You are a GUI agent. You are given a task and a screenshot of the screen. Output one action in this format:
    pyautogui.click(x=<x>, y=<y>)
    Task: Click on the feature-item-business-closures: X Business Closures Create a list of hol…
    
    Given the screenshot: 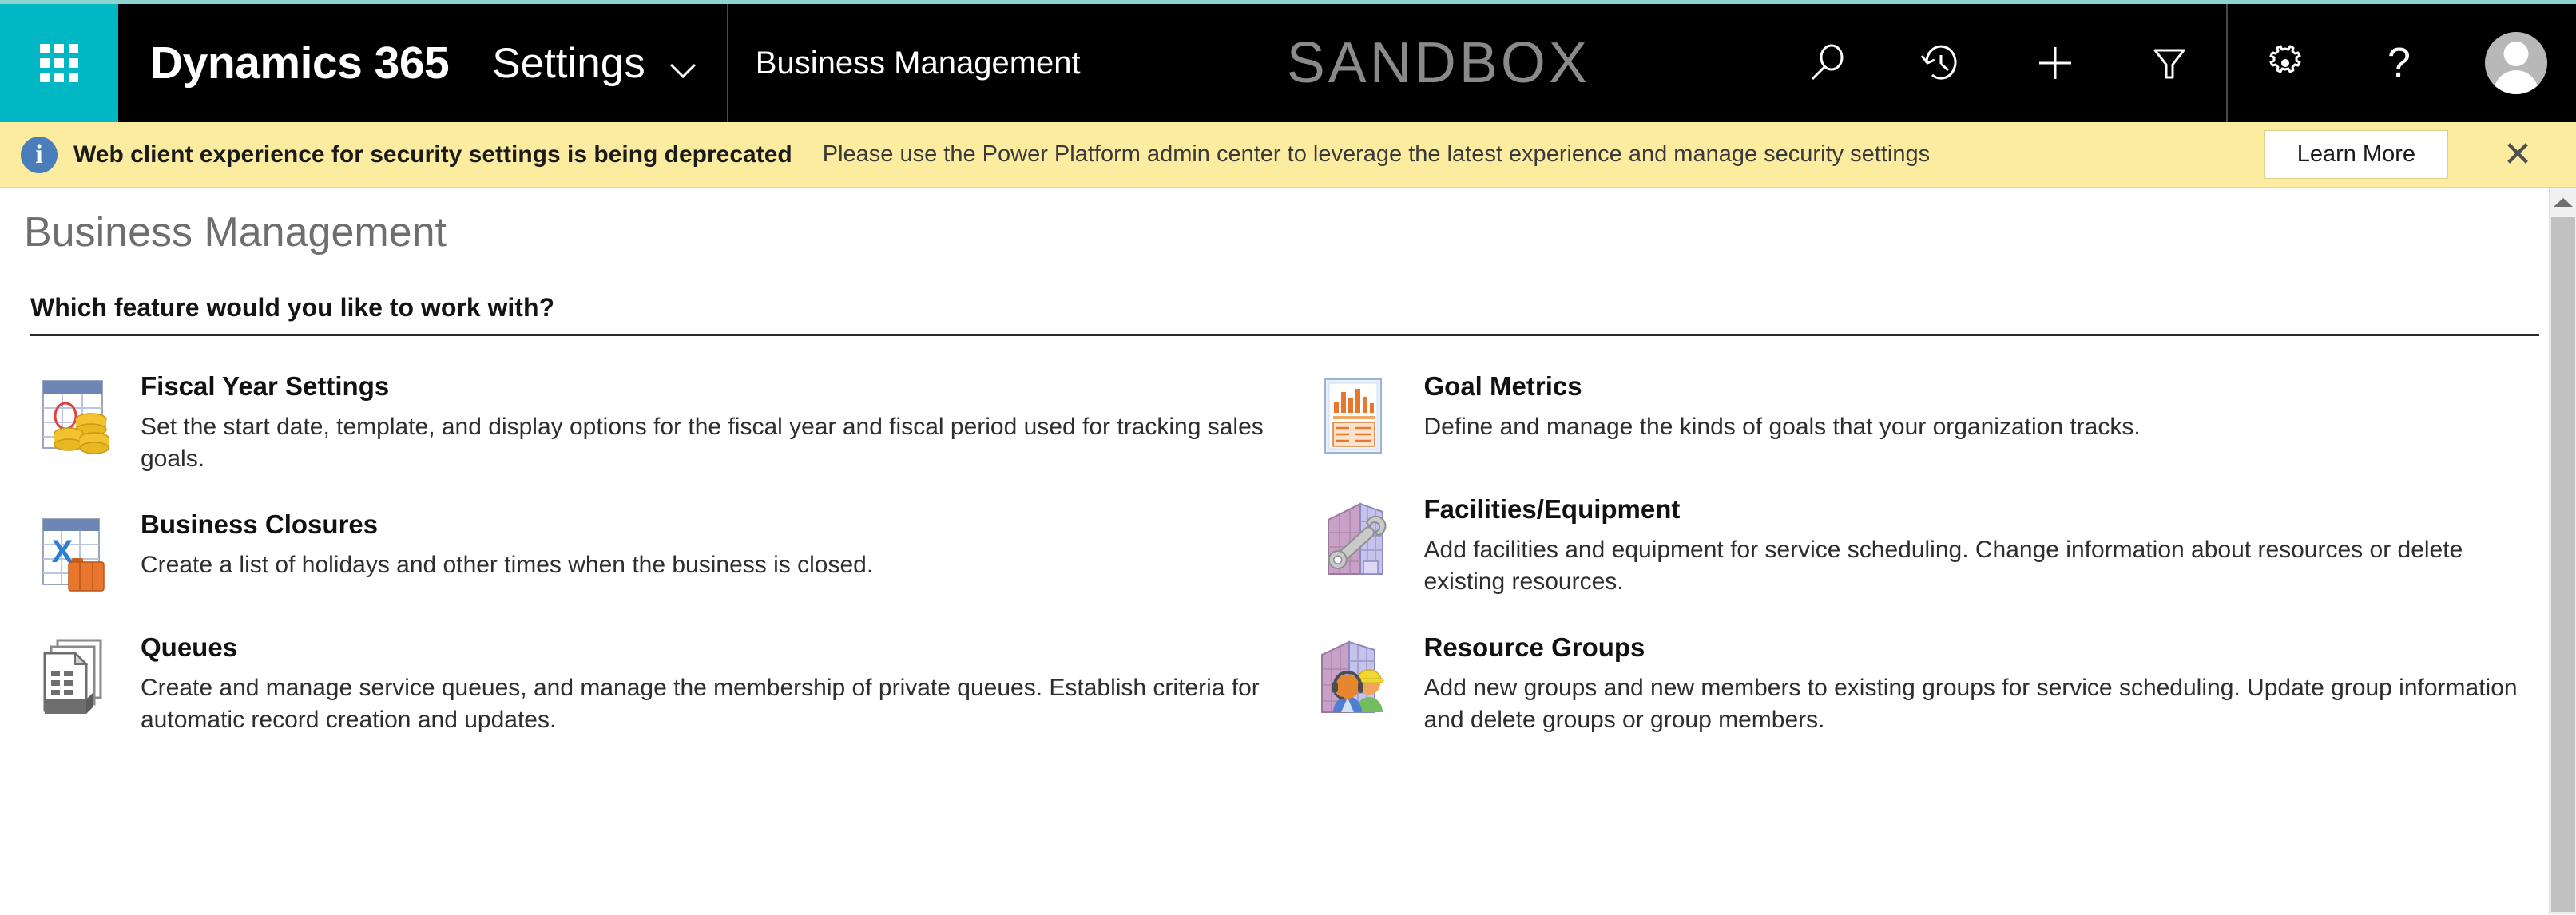 What is the action you would take?
    pyautogui.click(x=647, y=553)
    